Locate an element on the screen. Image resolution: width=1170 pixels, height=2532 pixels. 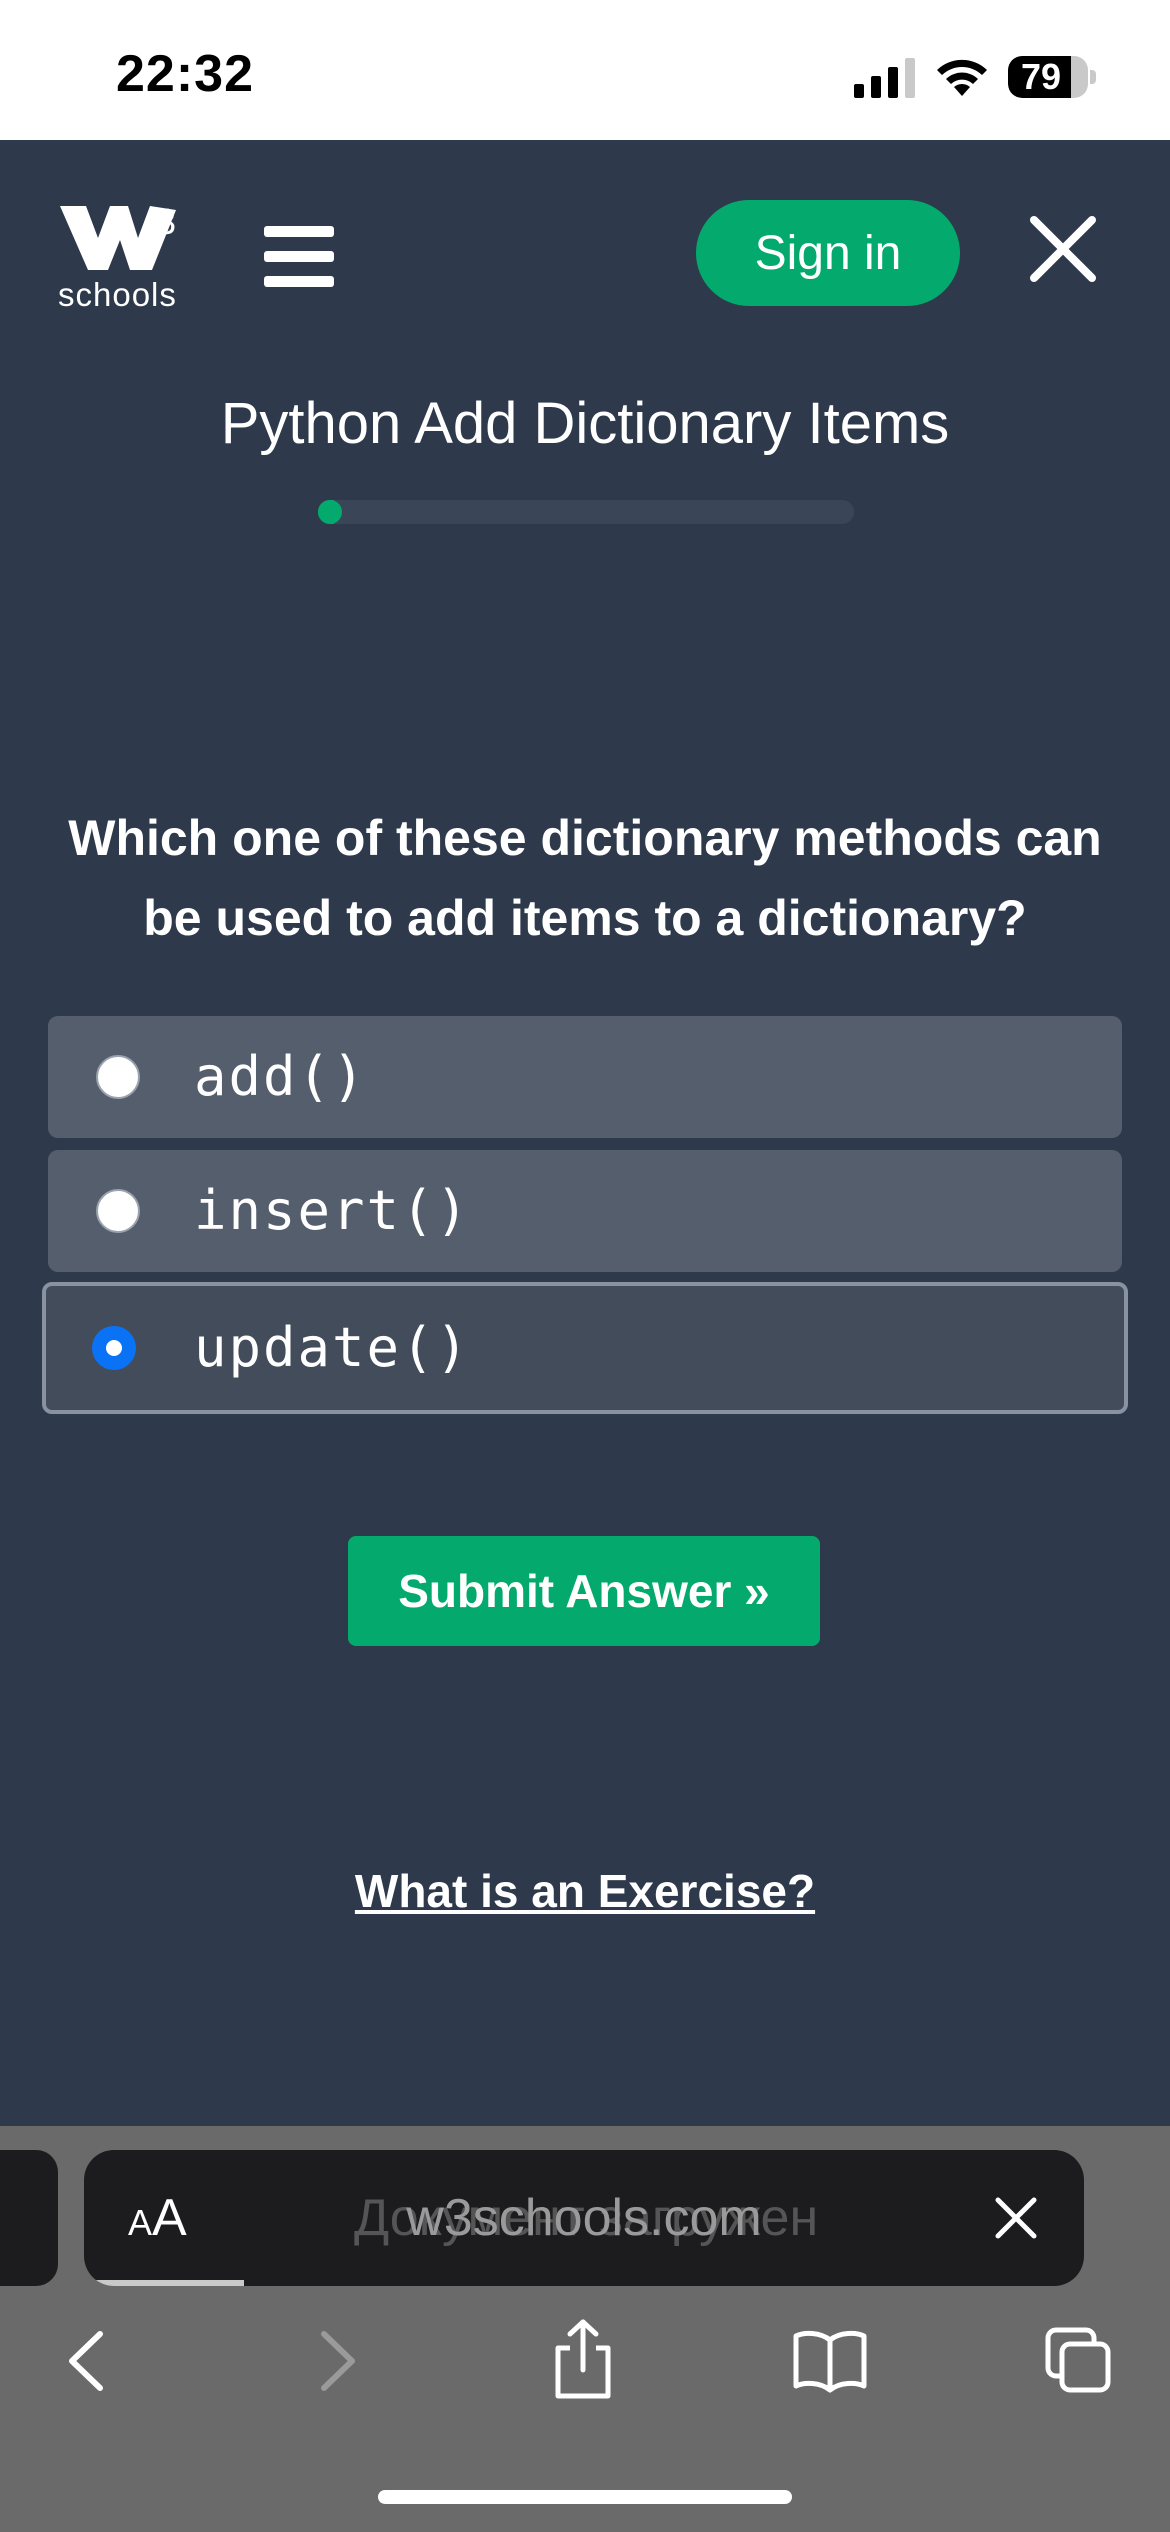
status-bar: 22:32 79 is located at coordinates (585, 70).